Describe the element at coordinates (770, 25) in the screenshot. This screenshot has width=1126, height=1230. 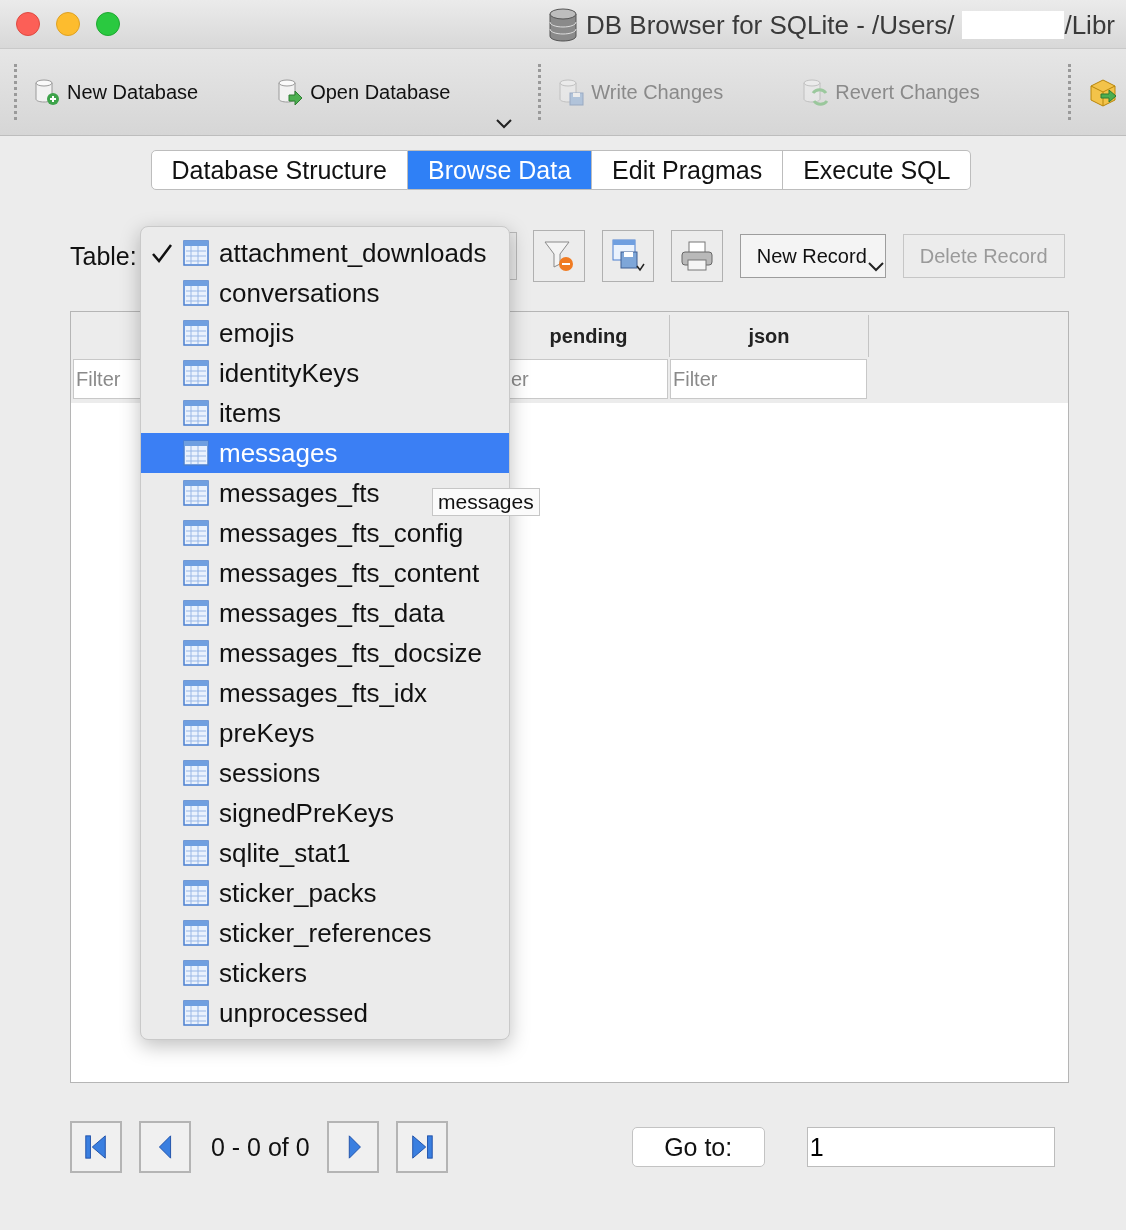
I see `window-title: DB Browser for SQLite - /Users/` at that location.